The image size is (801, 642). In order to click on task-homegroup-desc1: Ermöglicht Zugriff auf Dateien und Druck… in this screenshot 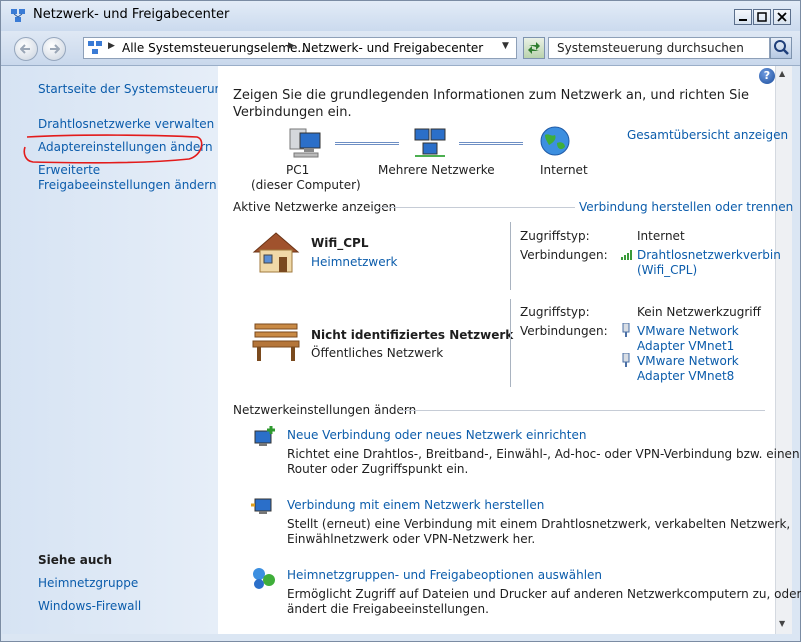, I will do `click(544, 594)`.